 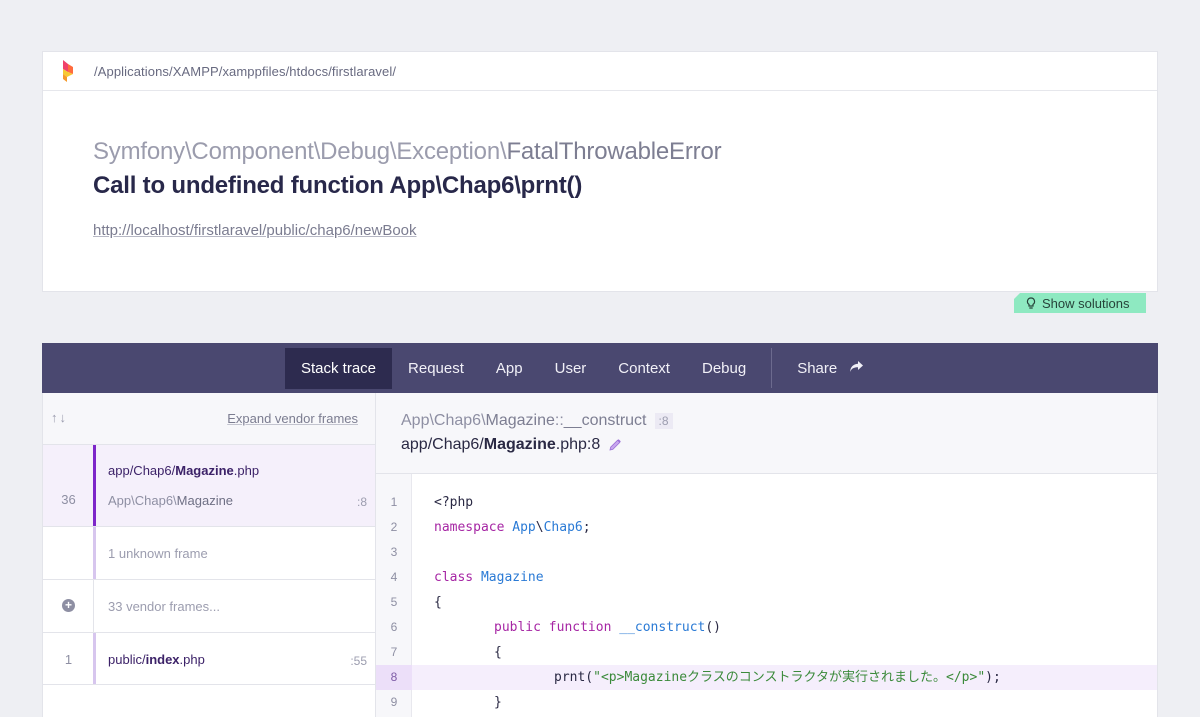 What do you see at coordinates (394, 577) in the screenshot?
I see `line-number: 4` at bounding box center [394, 577].